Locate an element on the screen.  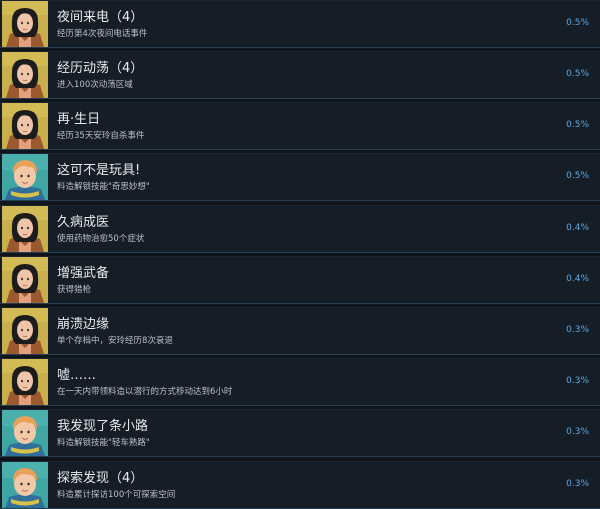
achievement-title: 增强武备 is located at coordinates (83, 273).